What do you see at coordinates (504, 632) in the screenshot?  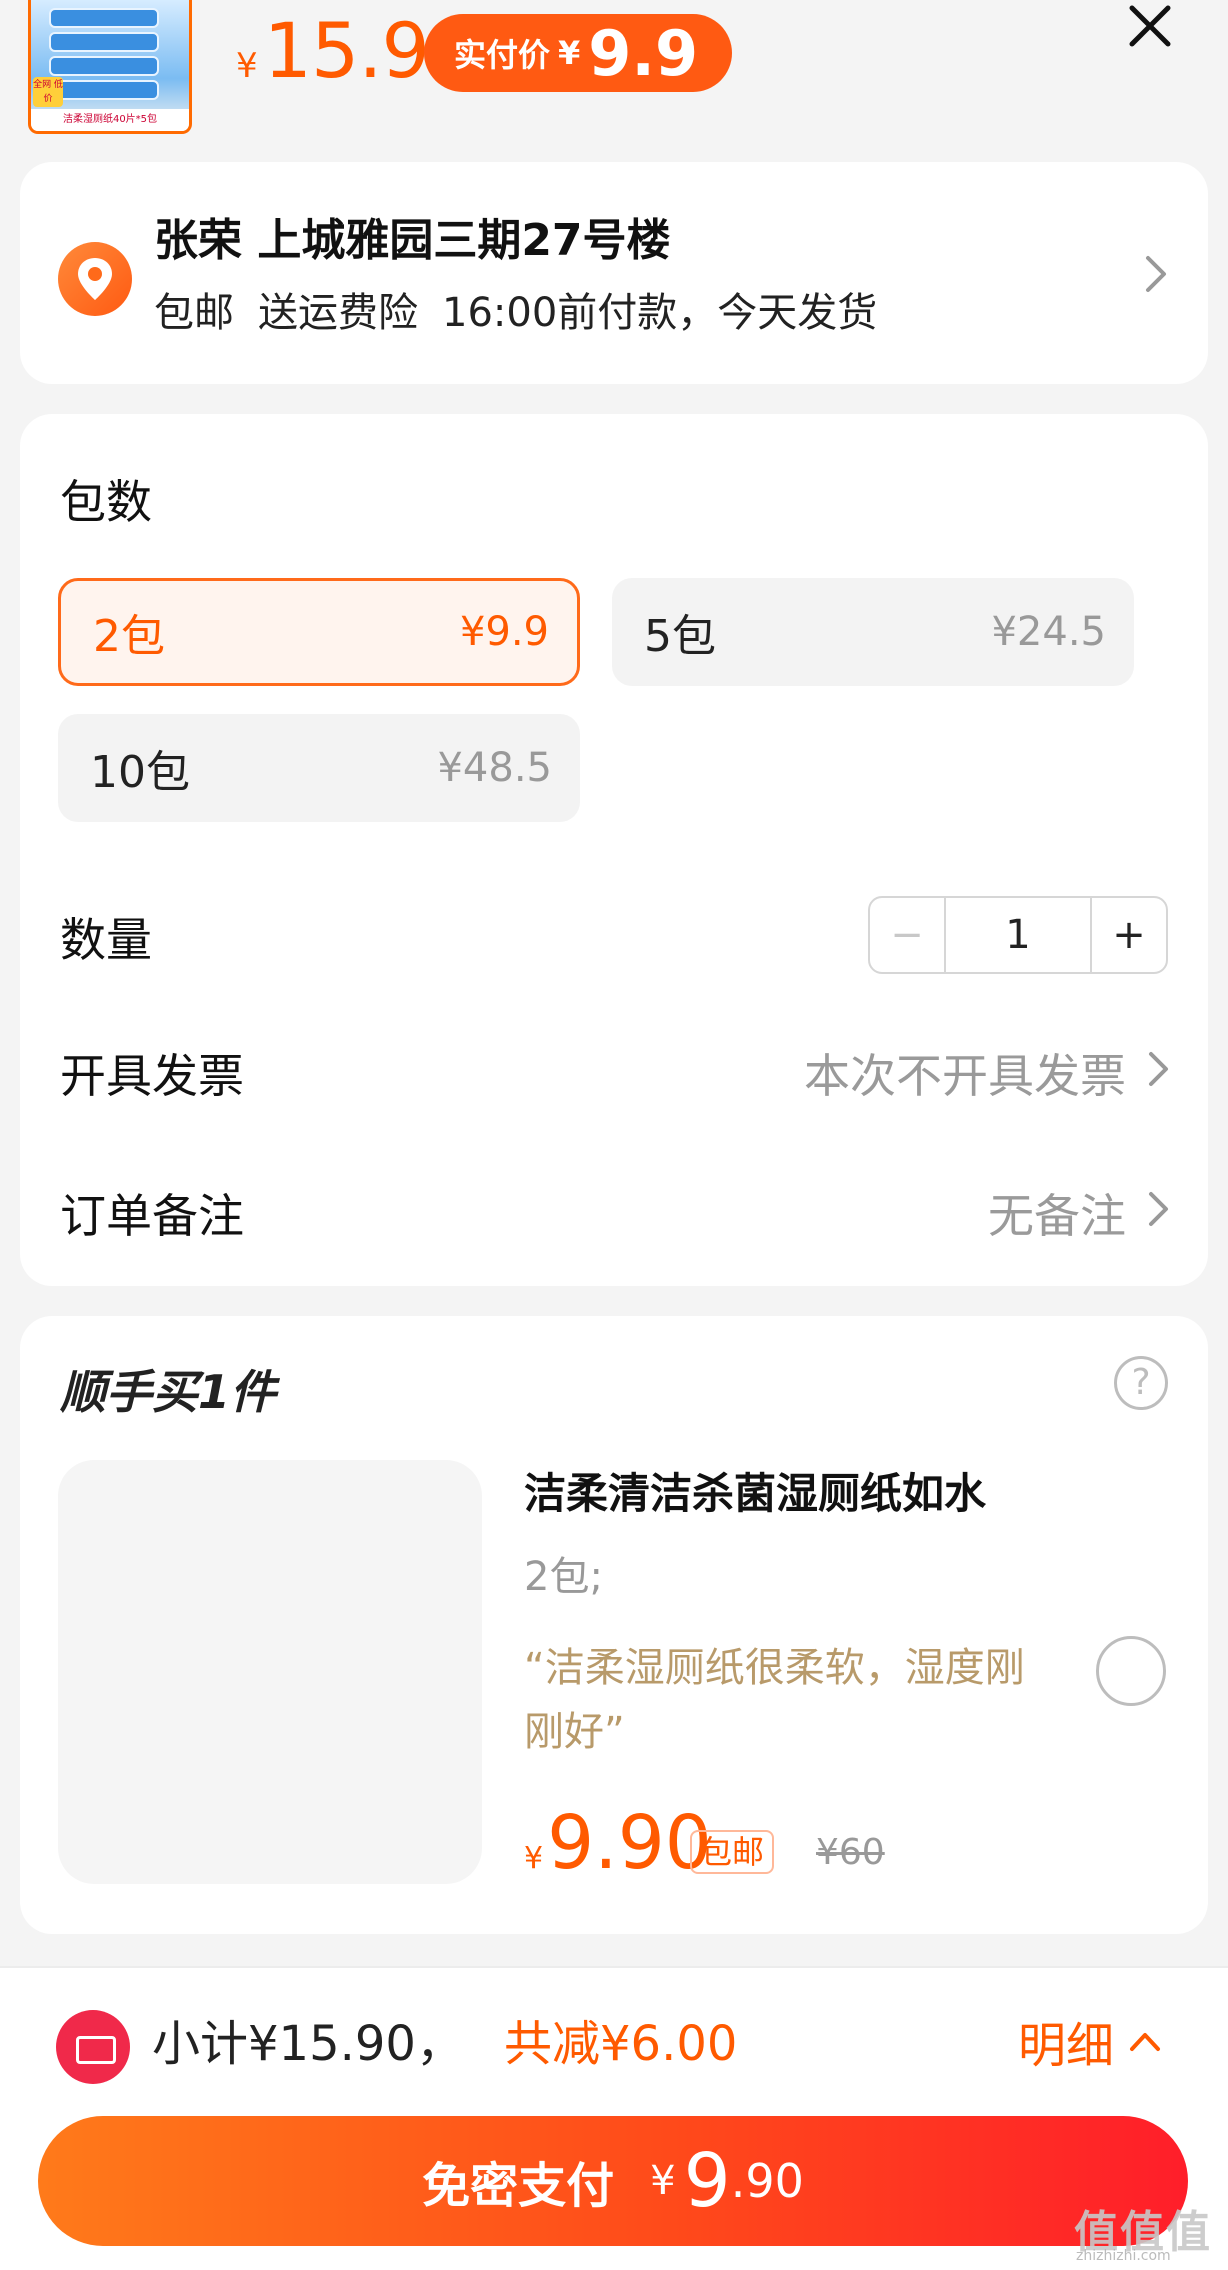 I see `option-price: ¥9.9` at bounding box center [504, 632].